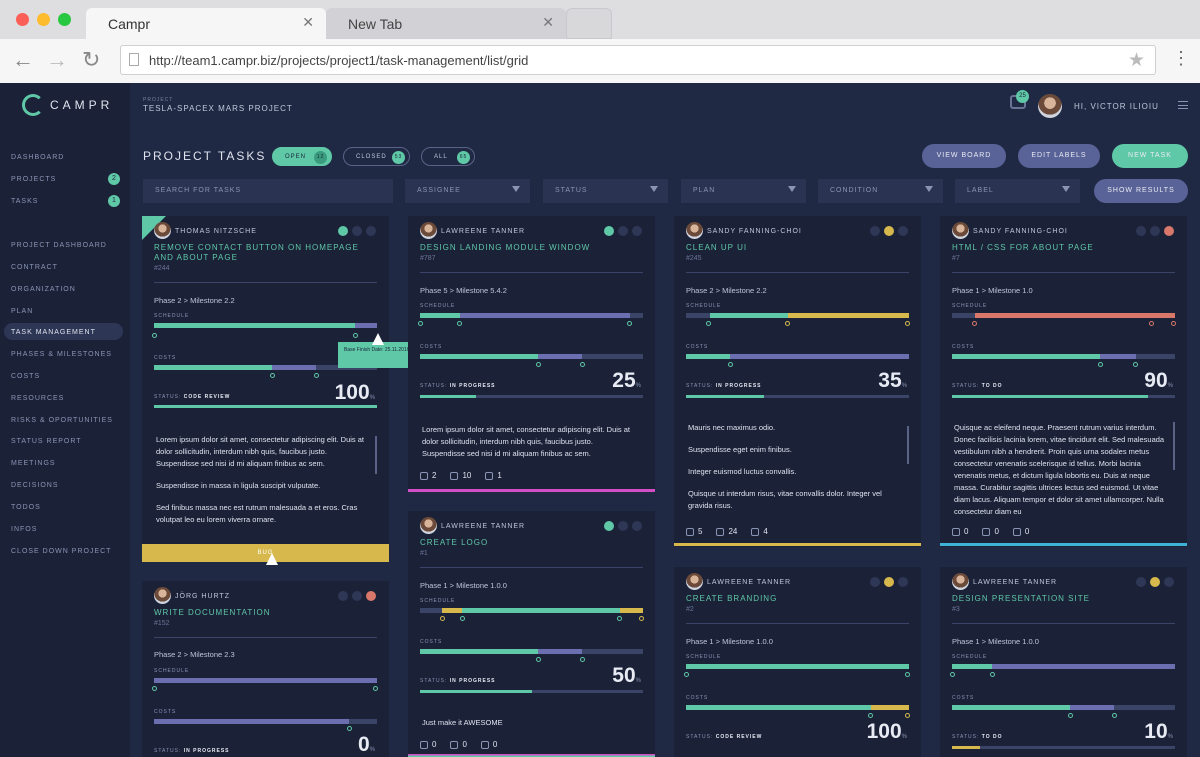 The width and height of the screenshot is (1200, 757). What do you see at coordinates (434, 475) in the screenshot?
I see `attach-value: 2` at bounding box center [434, 475].